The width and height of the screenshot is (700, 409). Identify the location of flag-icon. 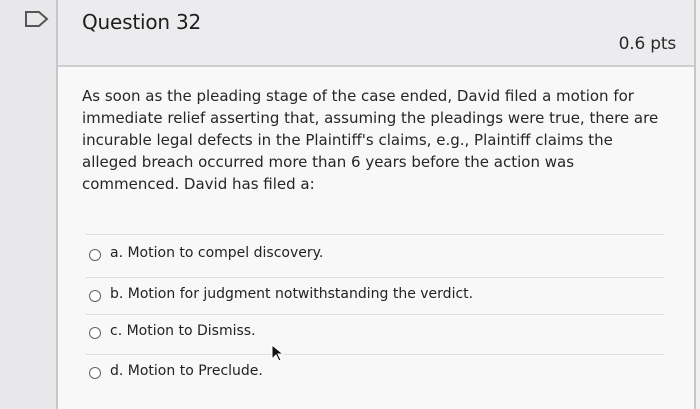
(37, 19).